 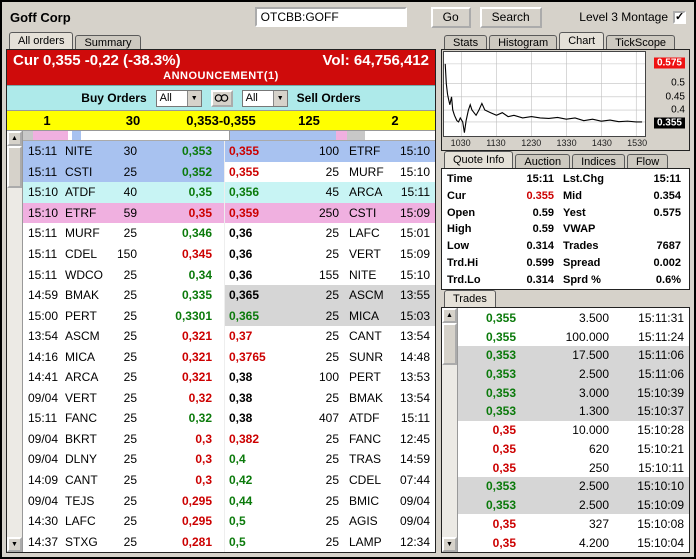 What do you see at coordinates (229, 151) in the screenshot?
I see `order-book-row: 15:11 NITE 30 0,353 0,355 100 ETRF 15:10` at bounding box center [229, 151].